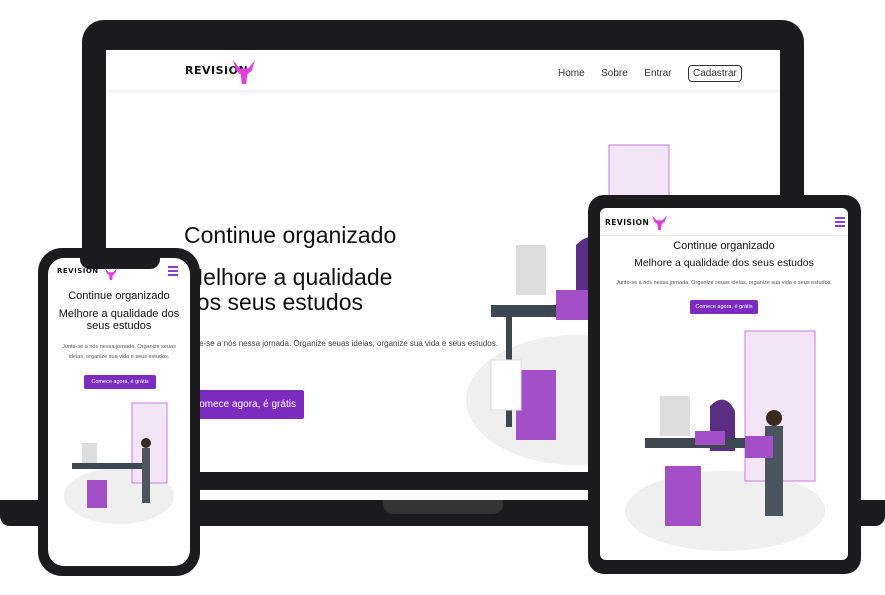  Describe the element at coordinates (443, 507) in the screenshot. I see `laptop-notch` at that location.